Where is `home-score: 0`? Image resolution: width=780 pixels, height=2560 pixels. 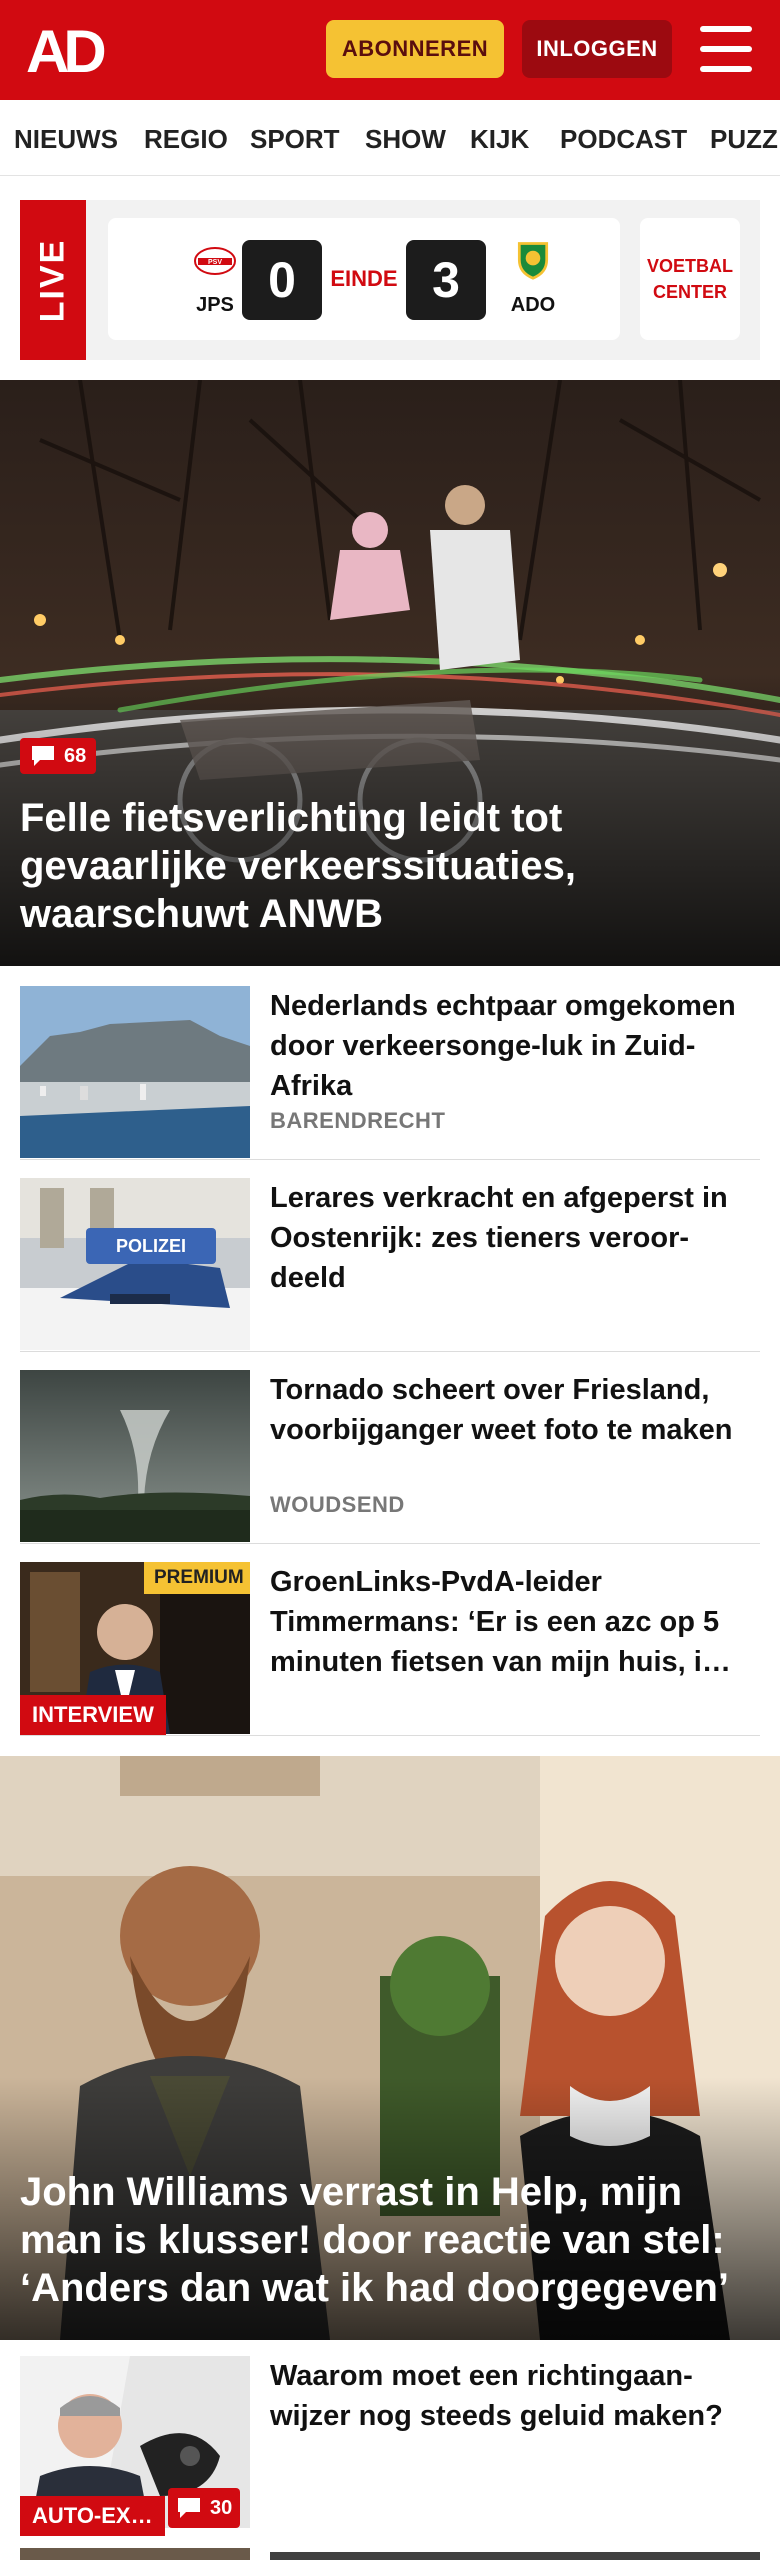 home-score: 0 is located at coordinates (282, 280).